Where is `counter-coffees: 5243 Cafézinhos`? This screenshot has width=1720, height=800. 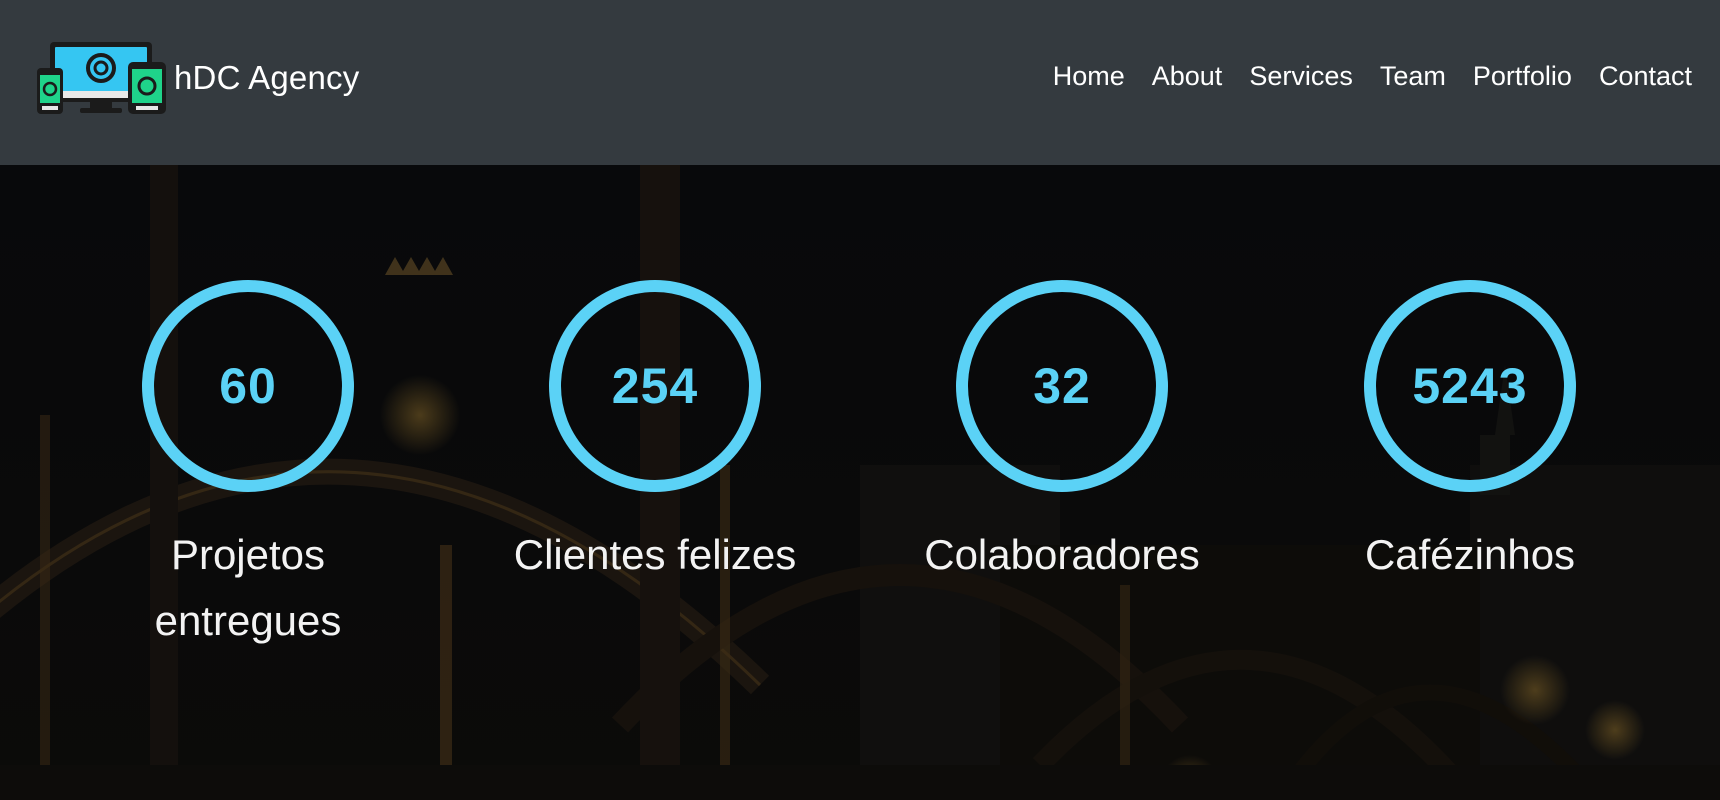
counter-coffees: 5243 Cafézinhos is located at coordinates (1470, 434).